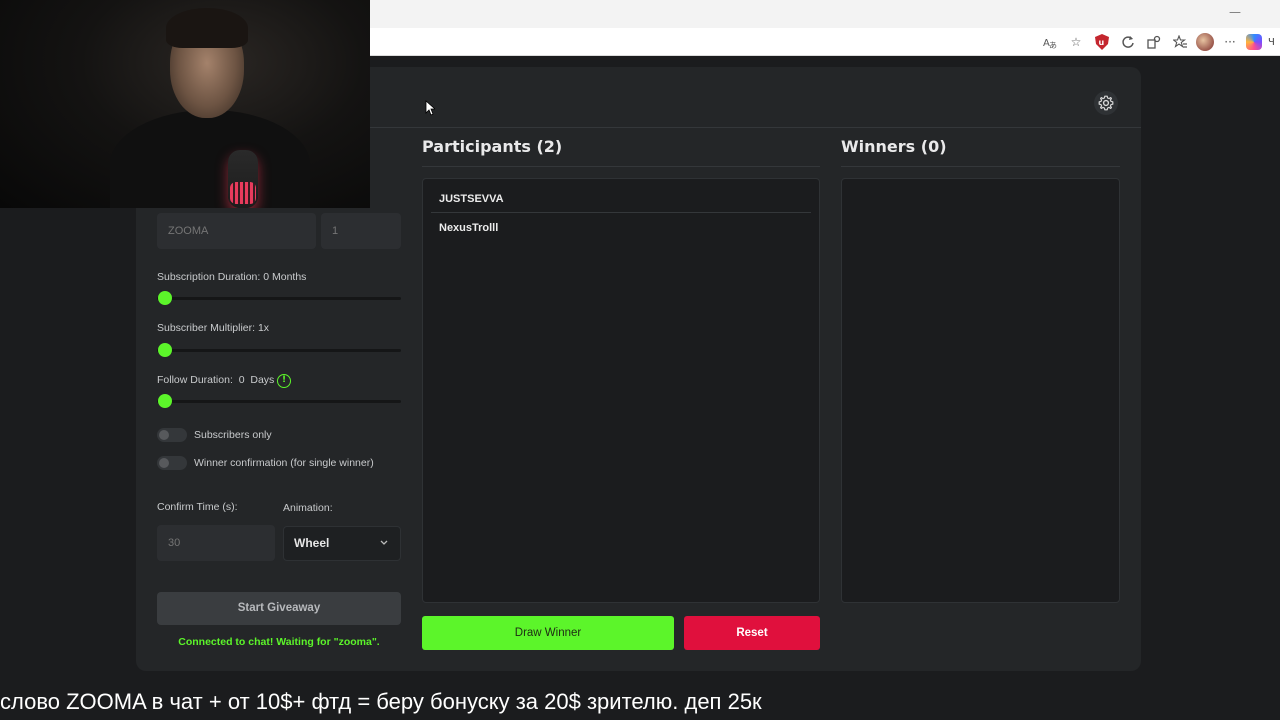 The height and width of the screenshot is (720, 1280). Describe the element at coordinates (1053, 45) in the screenshot. I see `svg-text: あ` at that location.